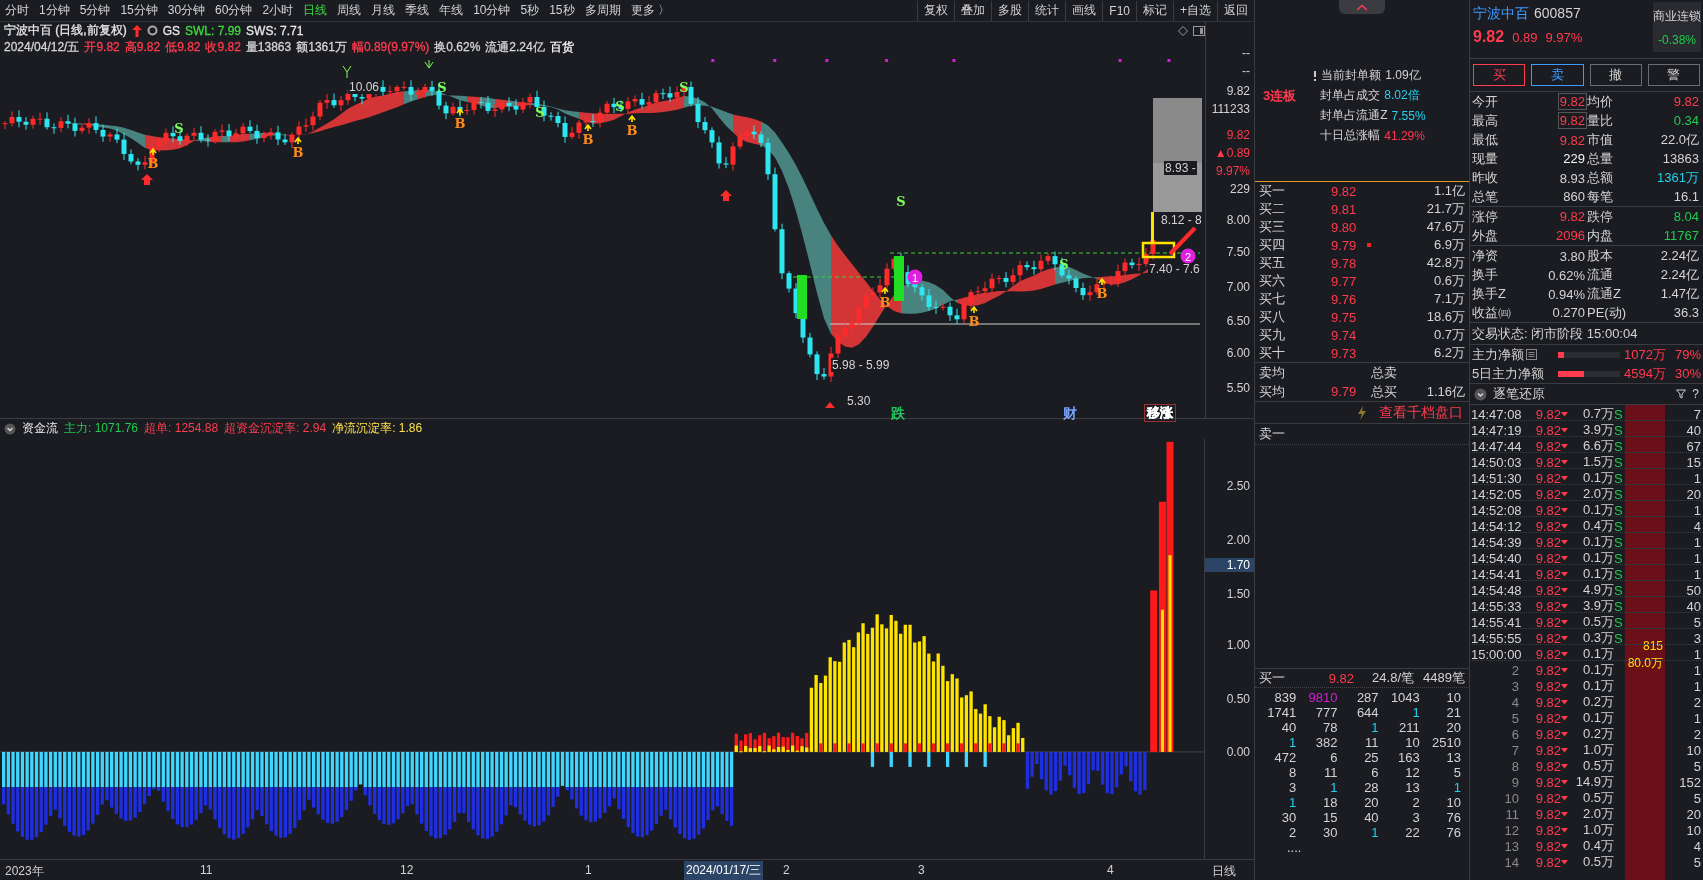 This screenshot has width=1703, height=880. I want to click on seal-label: 封单占成交, so click(1350, 95).